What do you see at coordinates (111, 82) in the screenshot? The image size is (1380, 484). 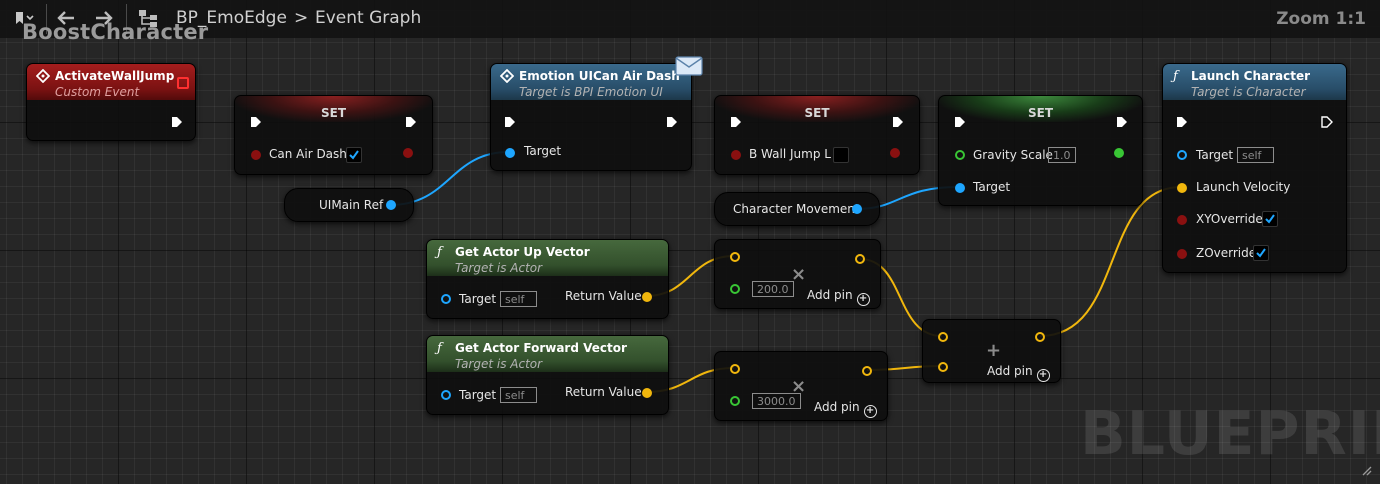 I see `node-header: ActivateWallJump Custom Event` at bounding box center [111, 82].